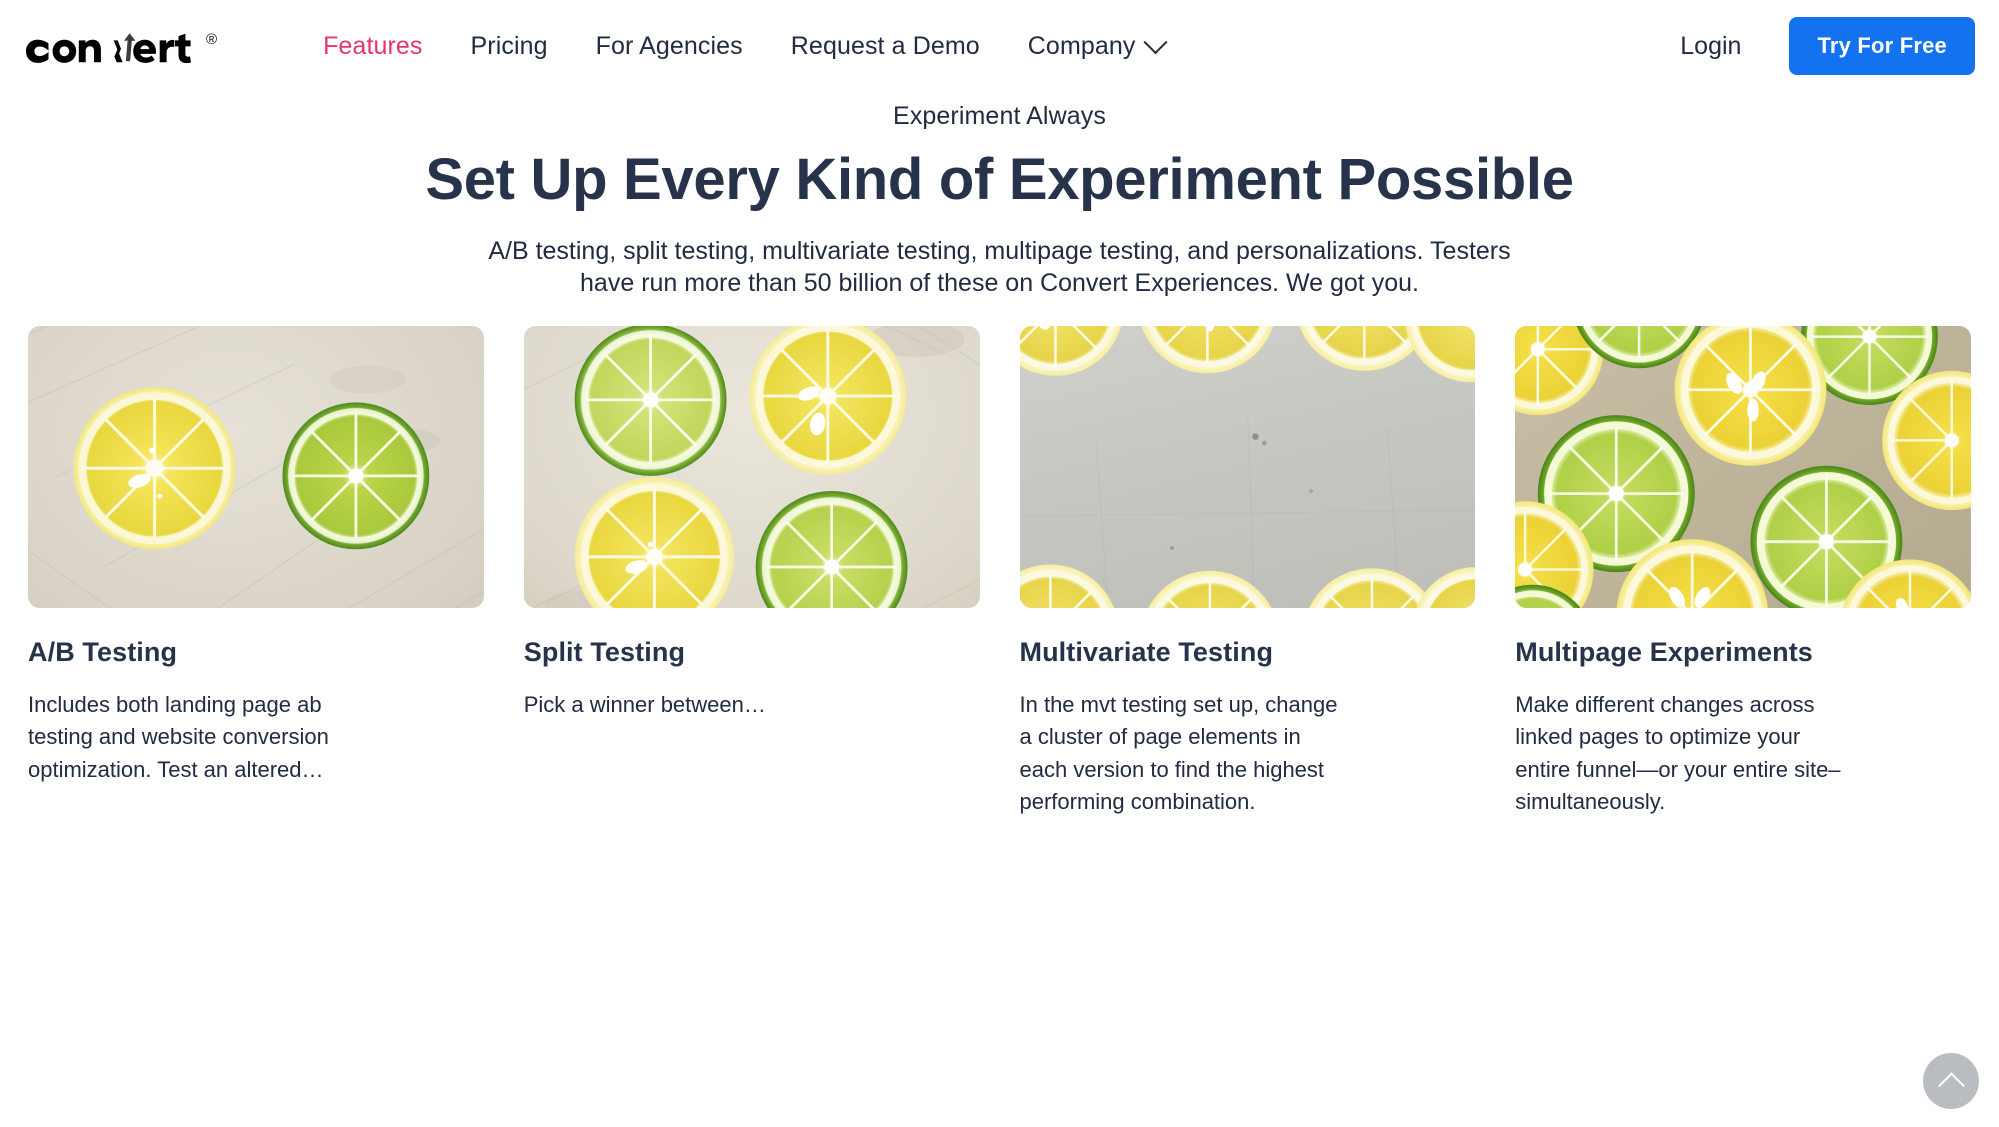 Image resolution: width=1999 pixels, height=1127 pixels. I want to click on registered-trademark-symbol: ®, so click(212, 39).